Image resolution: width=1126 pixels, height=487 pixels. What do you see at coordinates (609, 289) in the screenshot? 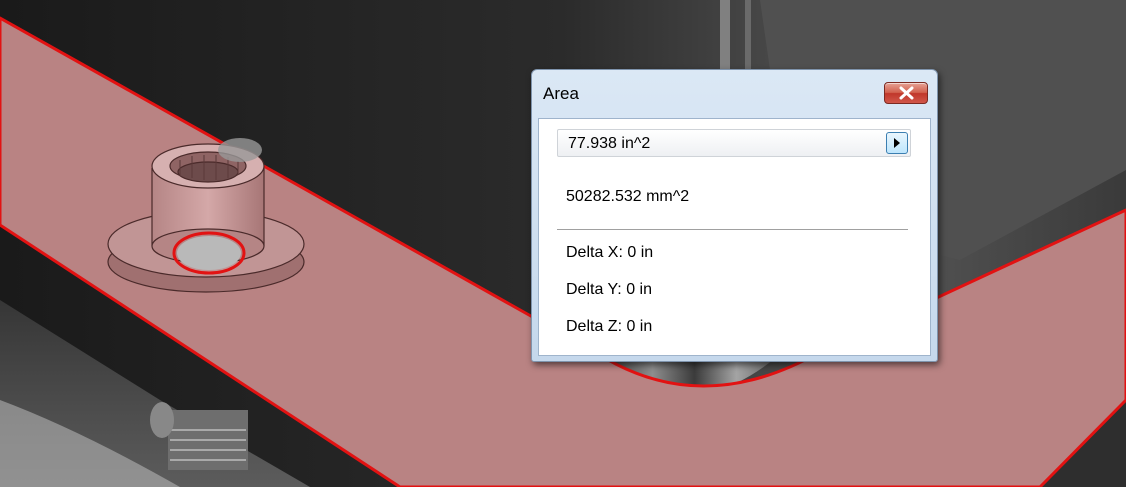
I see `delta-y-value: Delta Y: 0 in` at bounding box center [609, 289].